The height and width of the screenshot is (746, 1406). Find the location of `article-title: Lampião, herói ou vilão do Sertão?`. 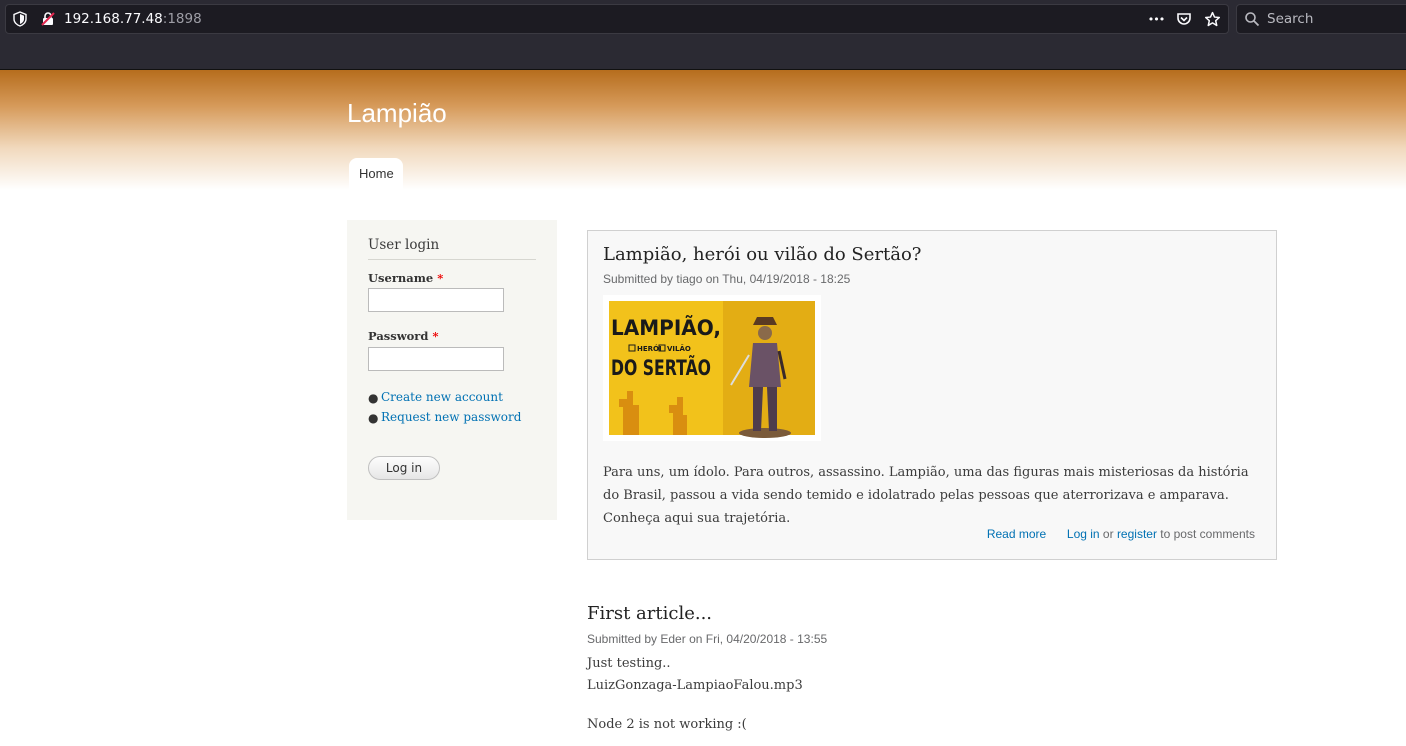

article-title: Lampião, herói ou vilão do Sertão? is located at coordinates (762, 254).